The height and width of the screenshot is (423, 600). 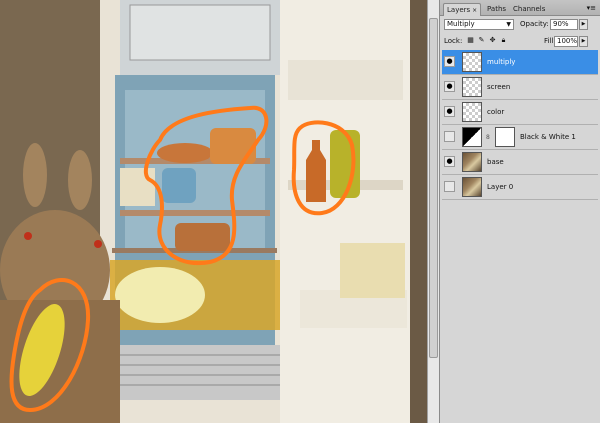 I want to click on tab-close-icon: ×, so click(x=474, y=10).